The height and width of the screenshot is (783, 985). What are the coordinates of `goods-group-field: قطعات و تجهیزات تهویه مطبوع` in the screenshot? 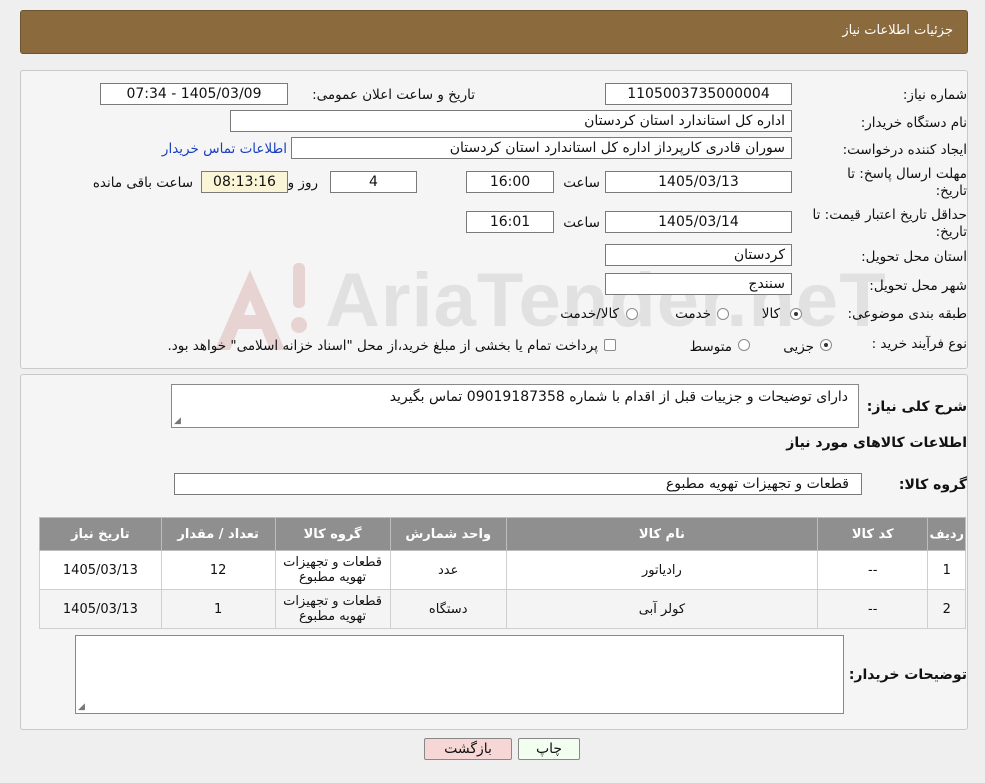 It's located at (518, 484).